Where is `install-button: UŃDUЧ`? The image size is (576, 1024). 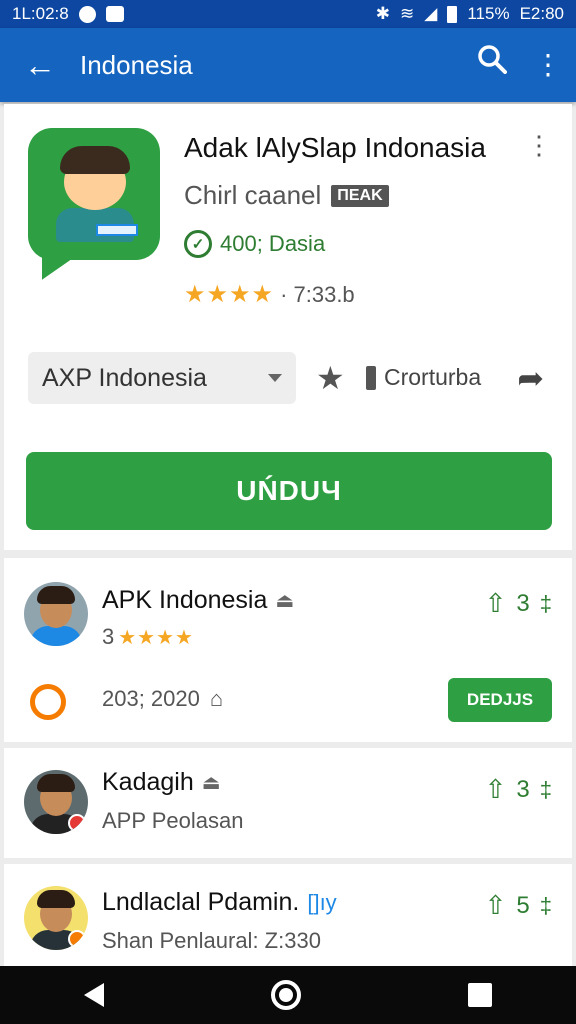
install-button: UŃDUЧ is located at coordinates (289, 491).